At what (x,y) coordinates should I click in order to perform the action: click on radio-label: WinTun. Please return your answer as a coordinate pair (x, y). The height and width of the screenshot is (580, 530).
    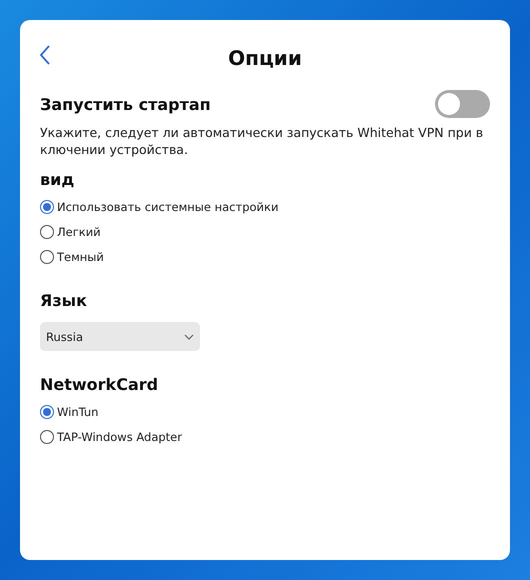
    Looking at the image, I should click on (77, 412).